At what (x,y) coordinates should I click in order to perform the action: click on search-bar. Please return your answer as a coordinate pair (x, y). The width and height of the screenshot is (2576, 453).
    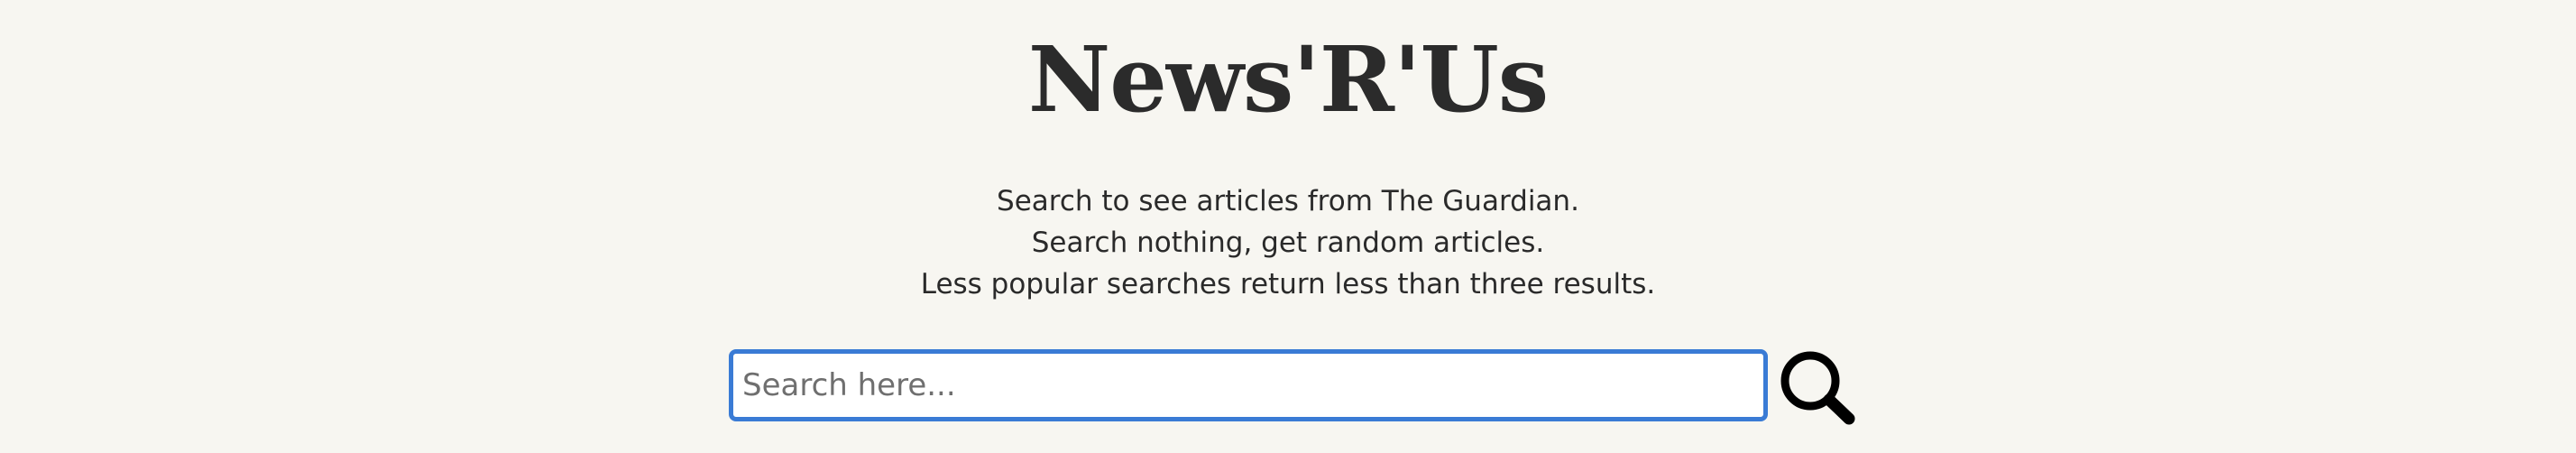
    Looking at the image, I should click on (1293, 387).